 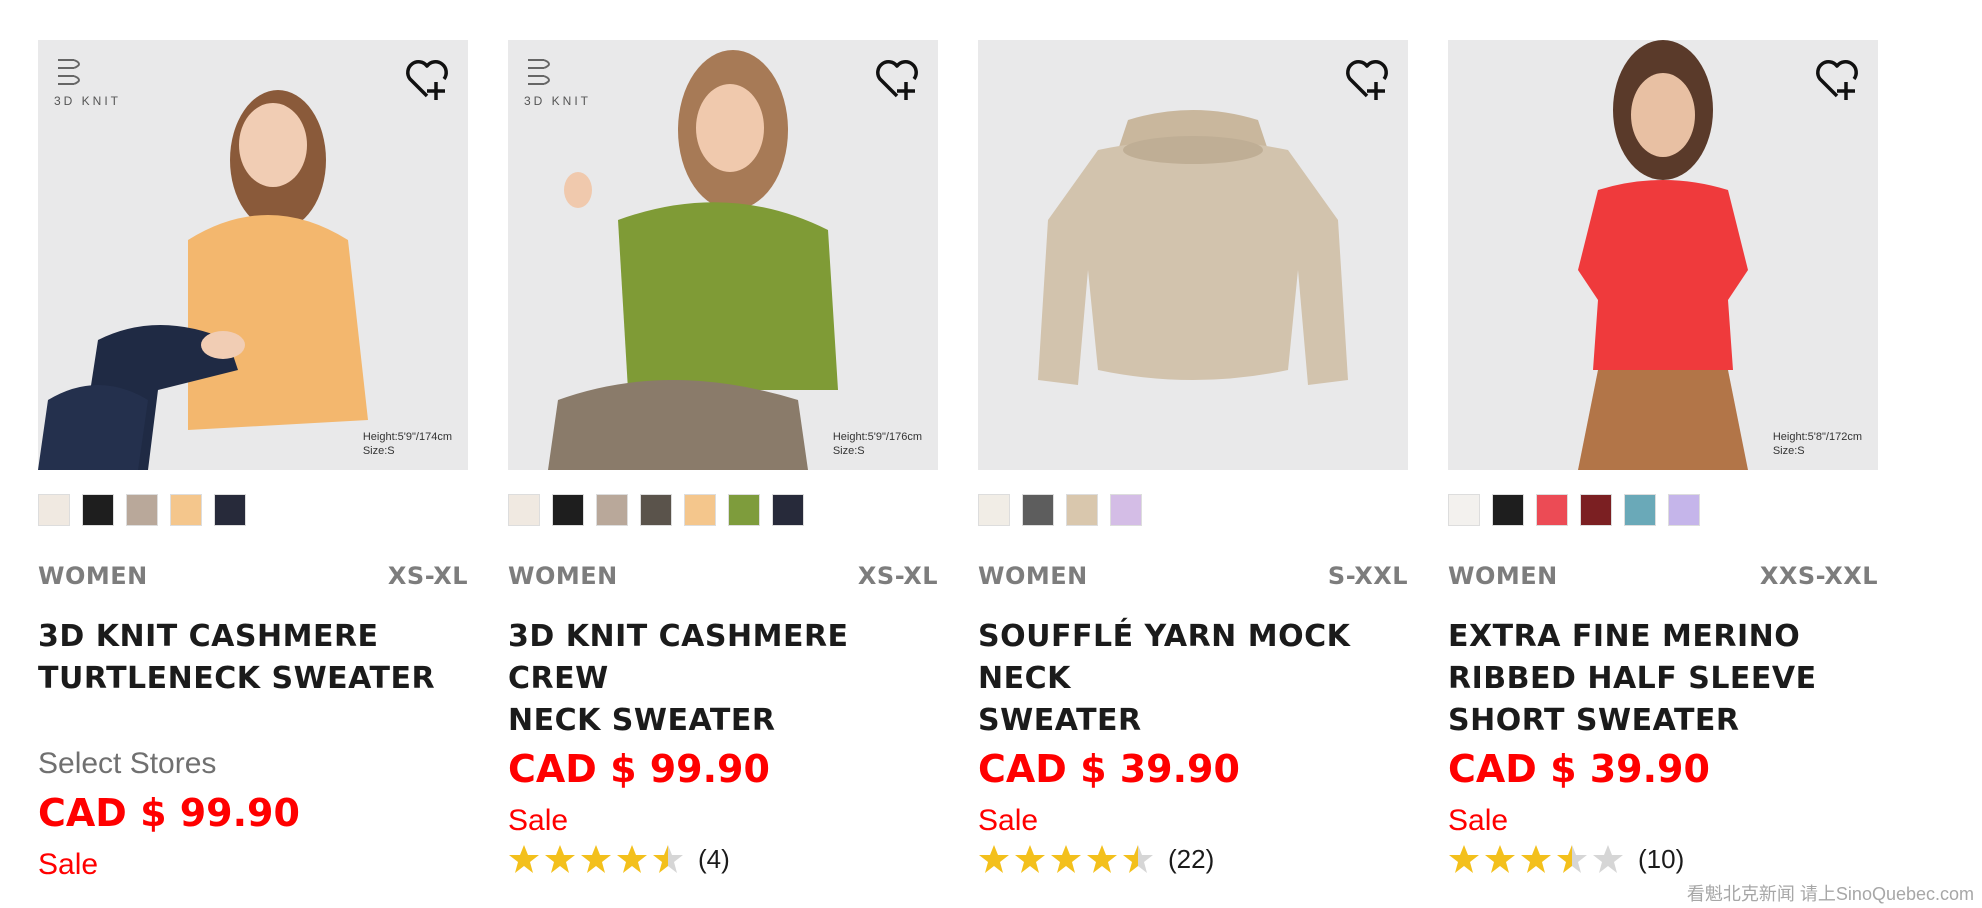 What do you see at coordinates (253, 255) in the screenshot?
I see `product-image: 3D KNIT Height:5'9"/174cm Size:S` at bounding box center [253, 255].